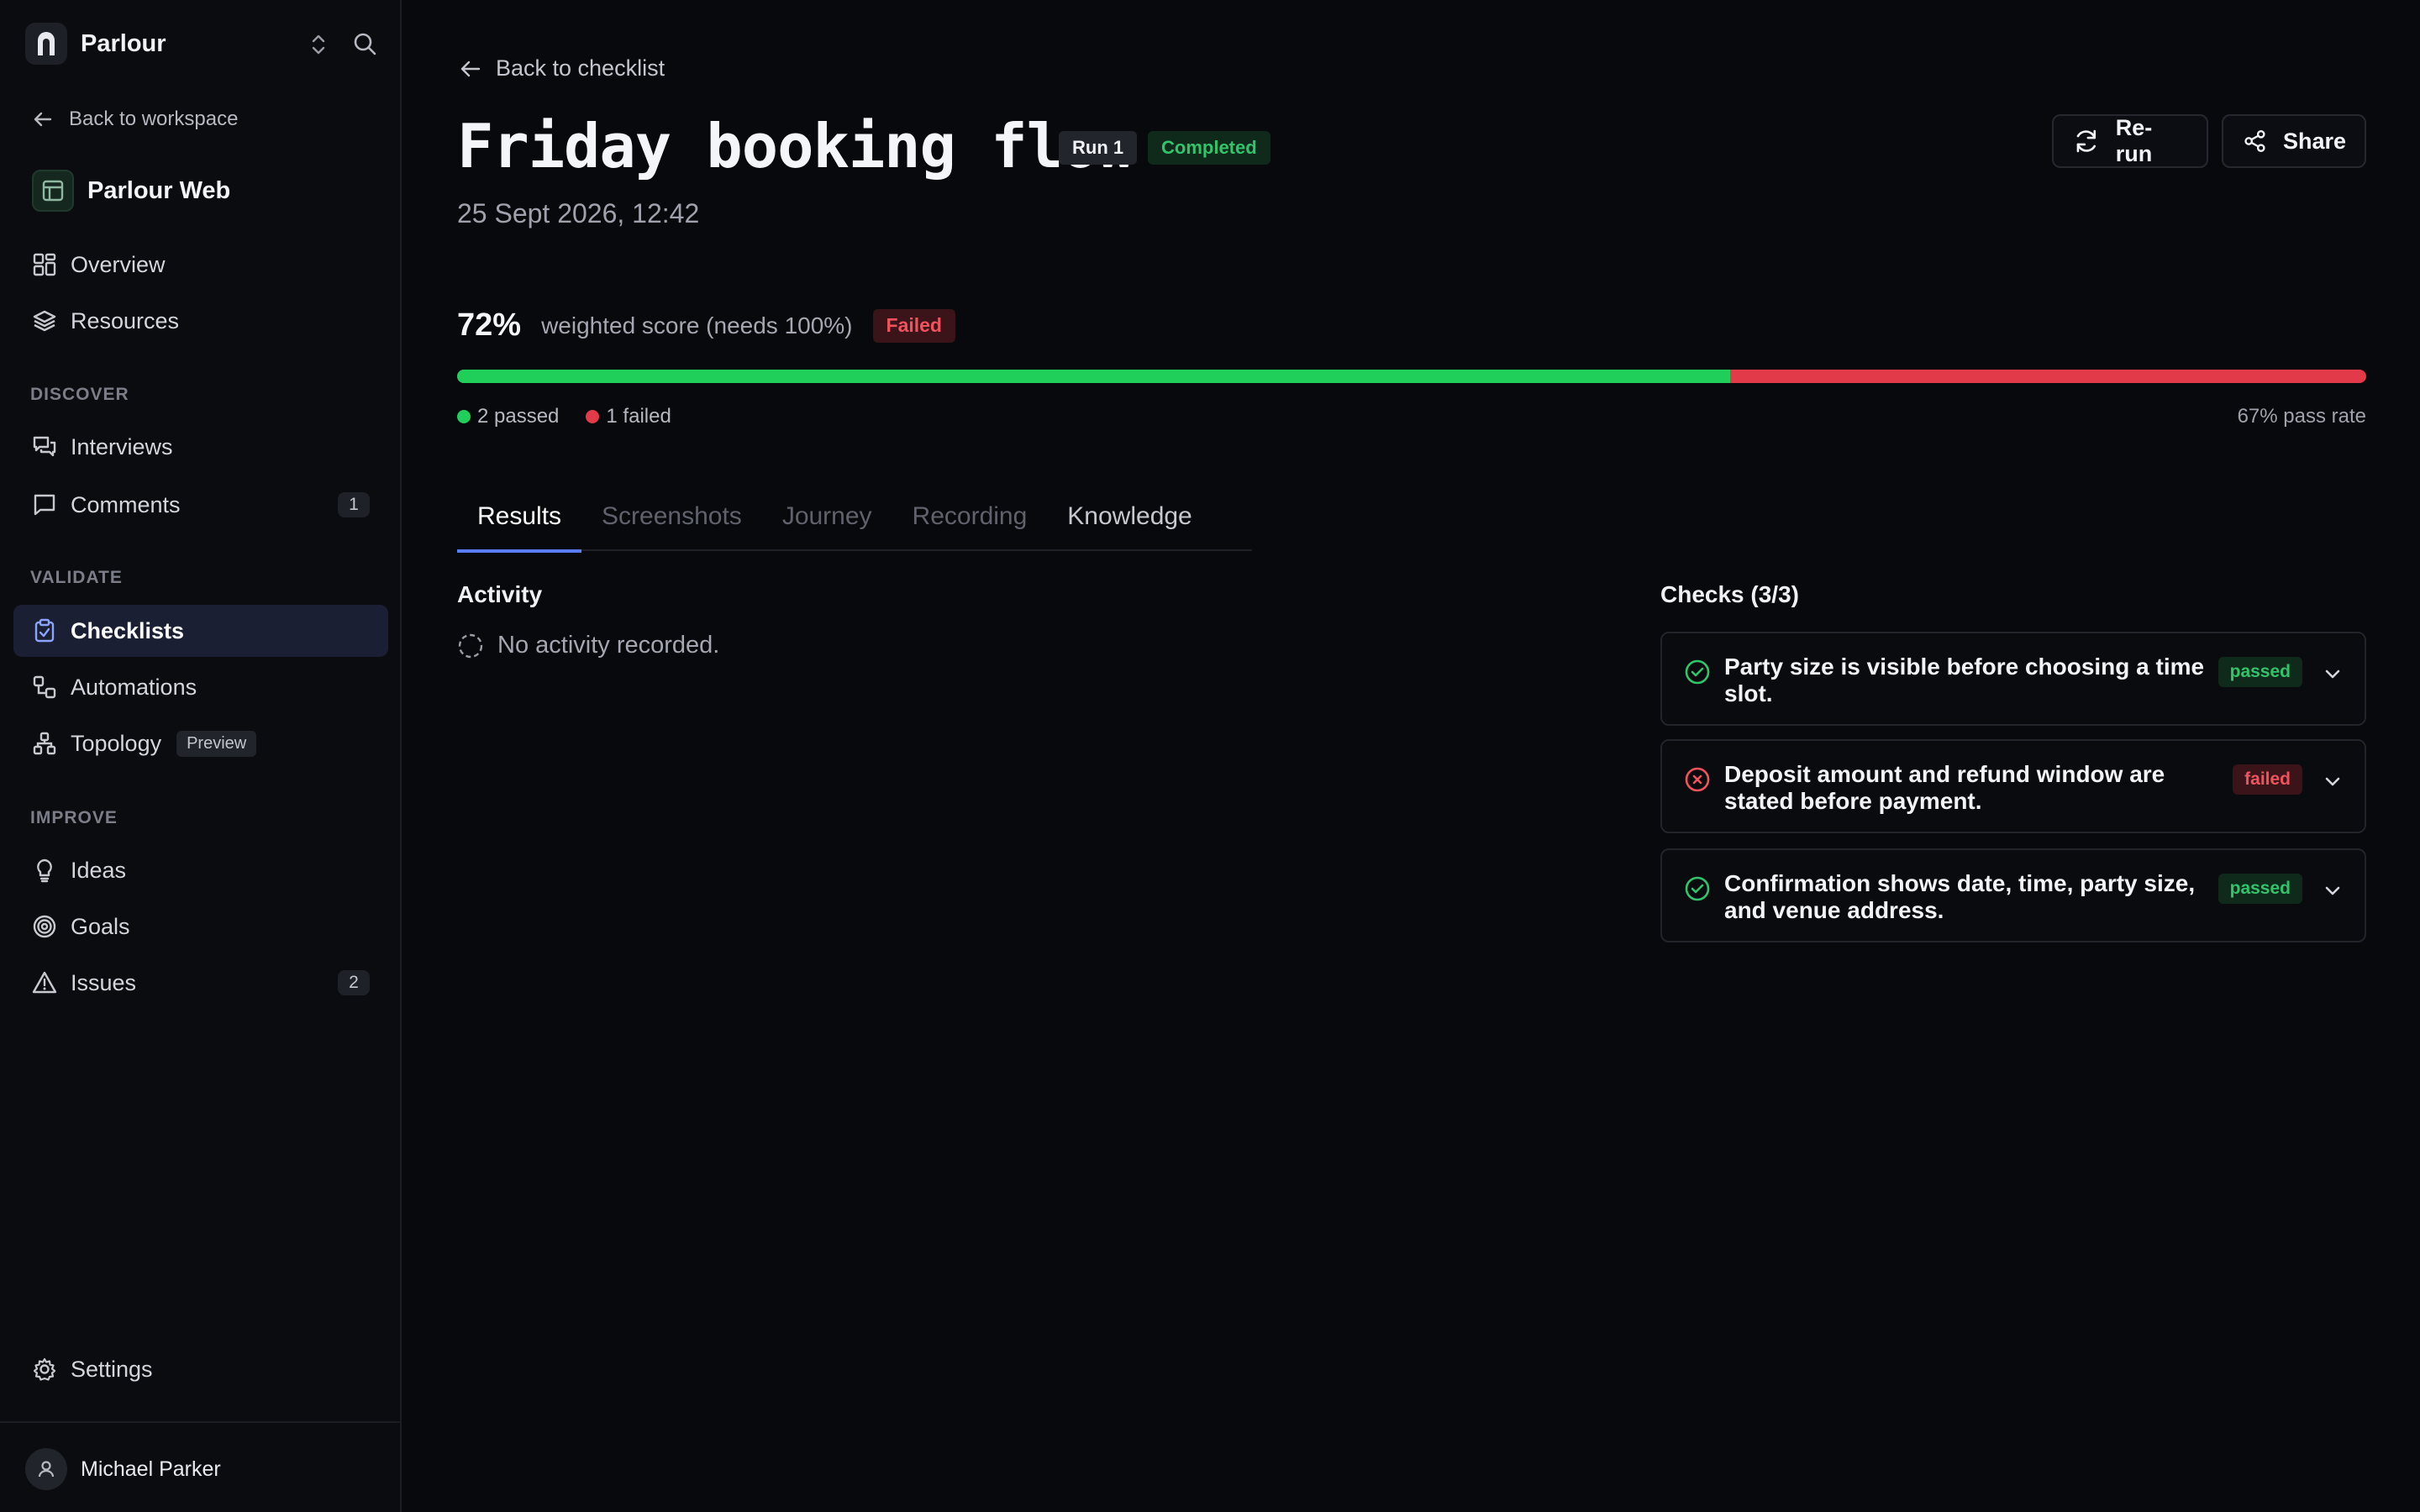 The height and width of the screenshot is (1512, 2420). I want to click on sidebar-item-label: Ideas, so click(99, 870).